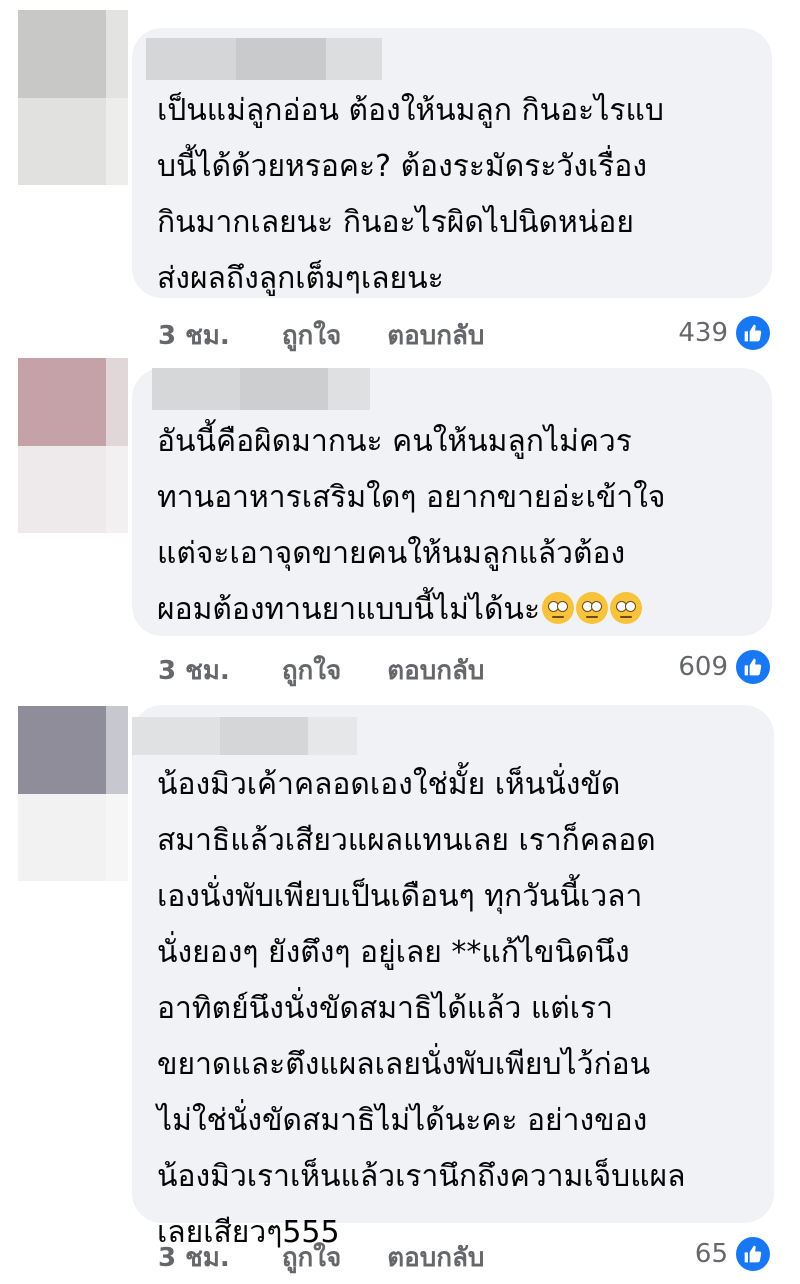 The height and width of the screenshot is (1284, 800). I want to click on reaction-summary: 439, so click(725, 333).